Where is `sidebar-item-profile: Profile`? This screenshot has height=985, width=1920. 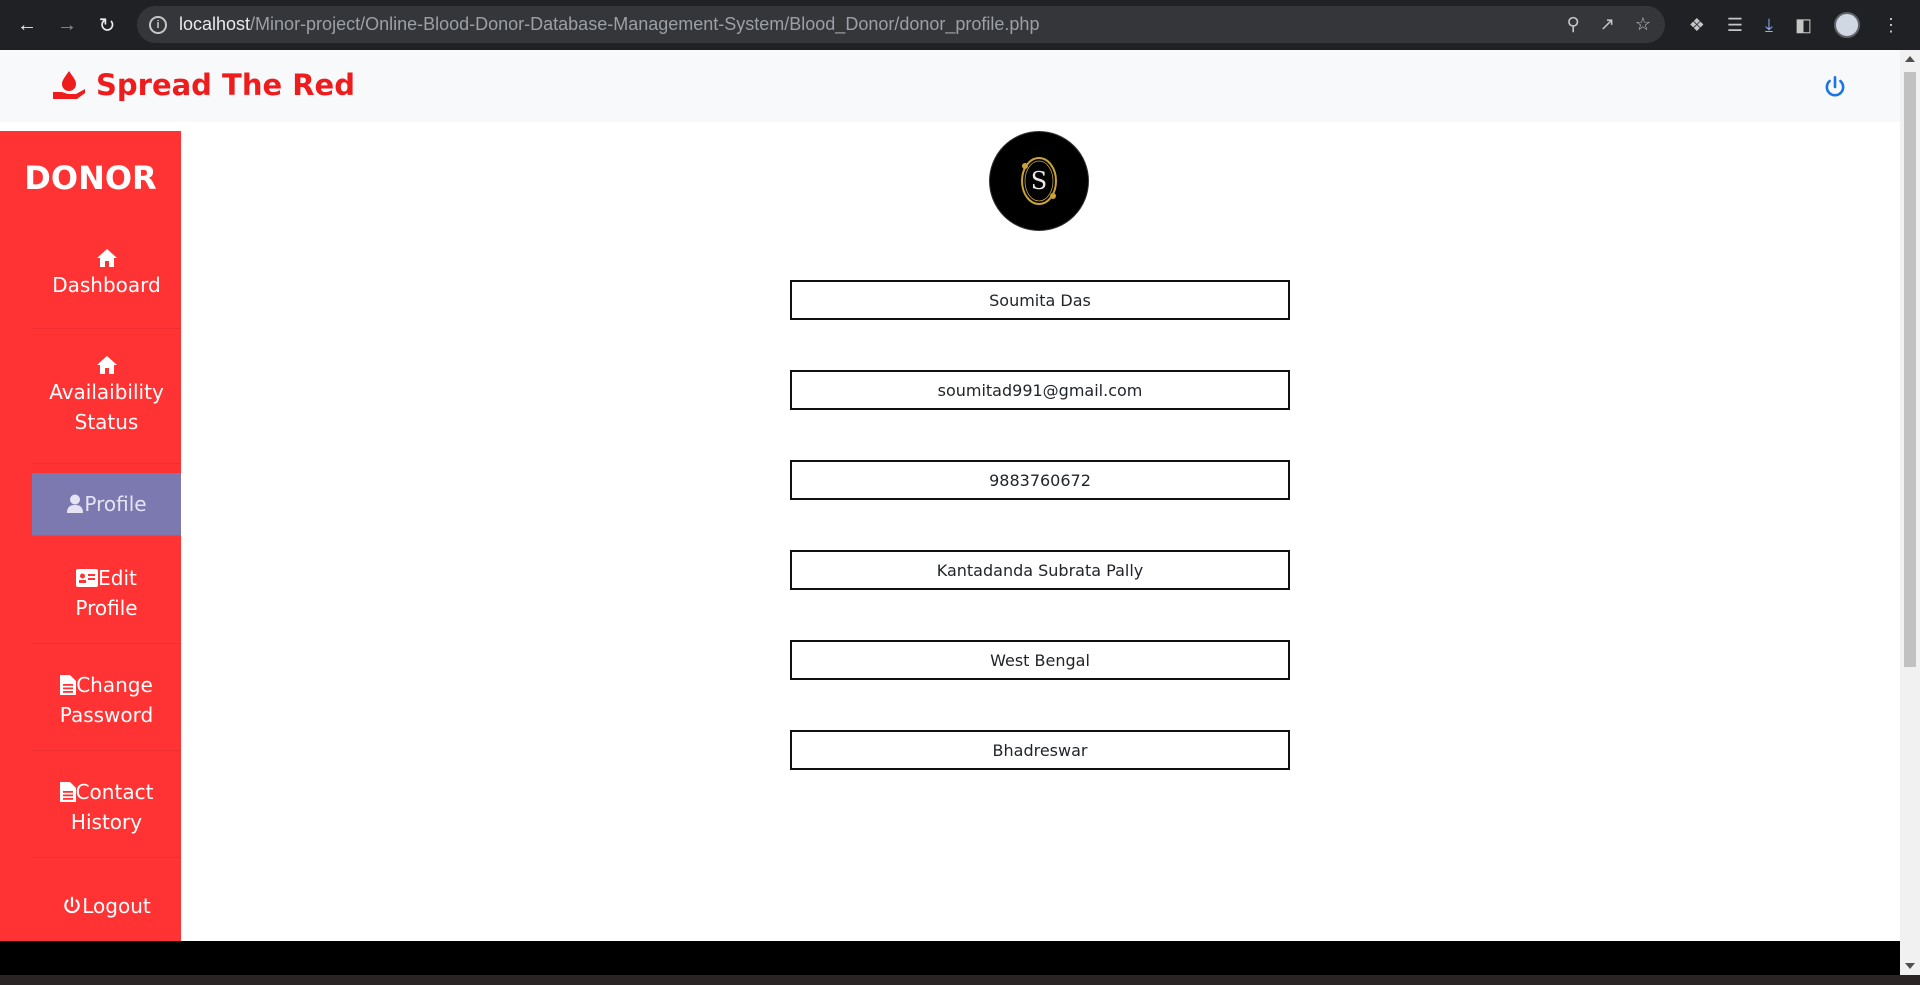 sidebar-item-profile: Profile is located at coordinates (106, 504).